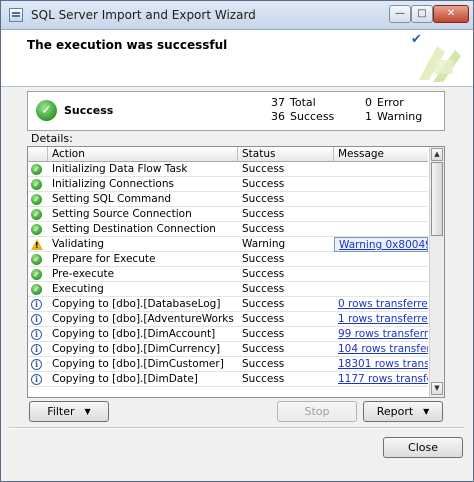 This screenshot has height=482, width=474. Describe the element at coordinates (436, 272) in the screenshot. I see `vertical-scrollbar: ▲ ▼` at that location.